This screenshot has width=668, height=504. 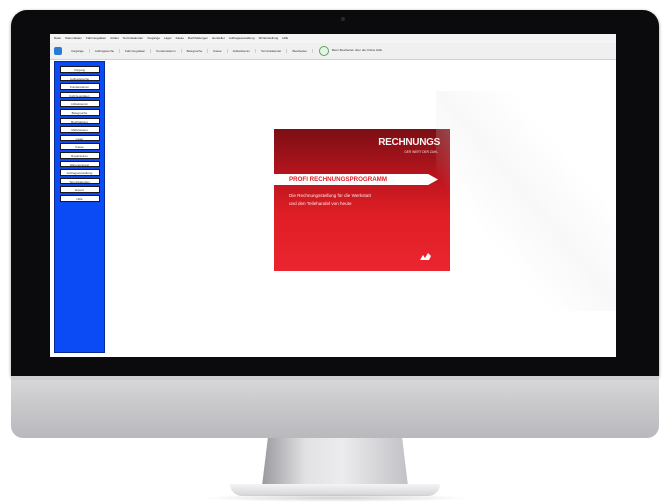 What do you see at coordinates (79, 129) in the screenshot?
I see `sidebar-button-dunning: Mahnwesen` at bounding box center [79, 129].